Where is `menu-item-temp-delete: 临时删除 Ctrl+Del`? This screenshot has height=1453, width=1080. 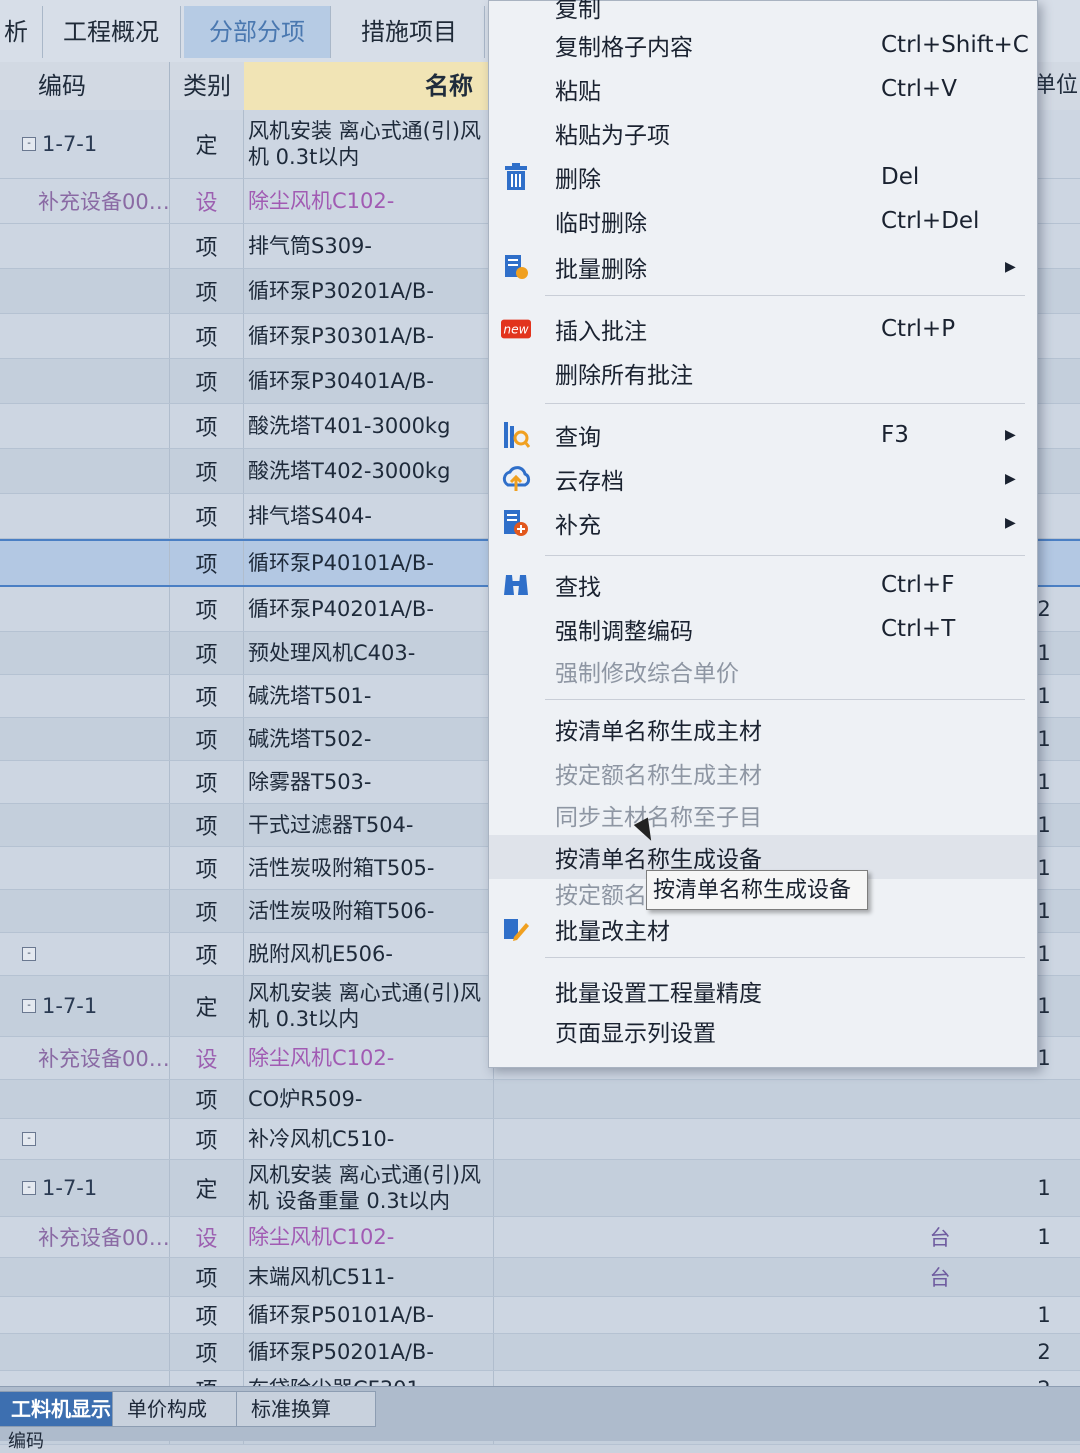
menu-item-temp-delete: 临时删除 Ctrl+Del is located at coordinates (763, 221).